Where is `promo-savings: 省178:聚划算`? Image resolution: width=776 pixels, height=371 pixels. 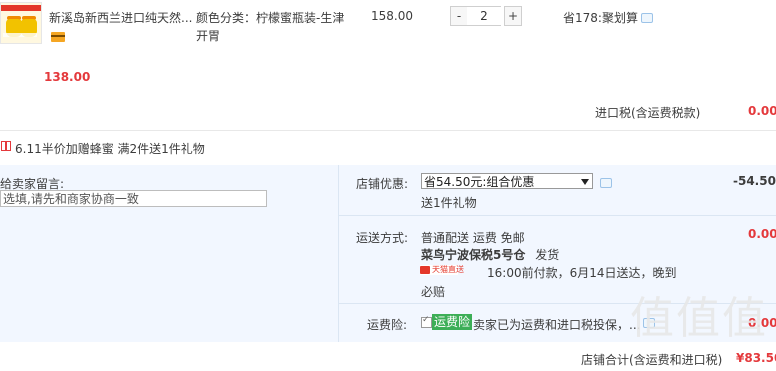 promo-savings: 省178:聚划算 is located at coordinates (600, 17).